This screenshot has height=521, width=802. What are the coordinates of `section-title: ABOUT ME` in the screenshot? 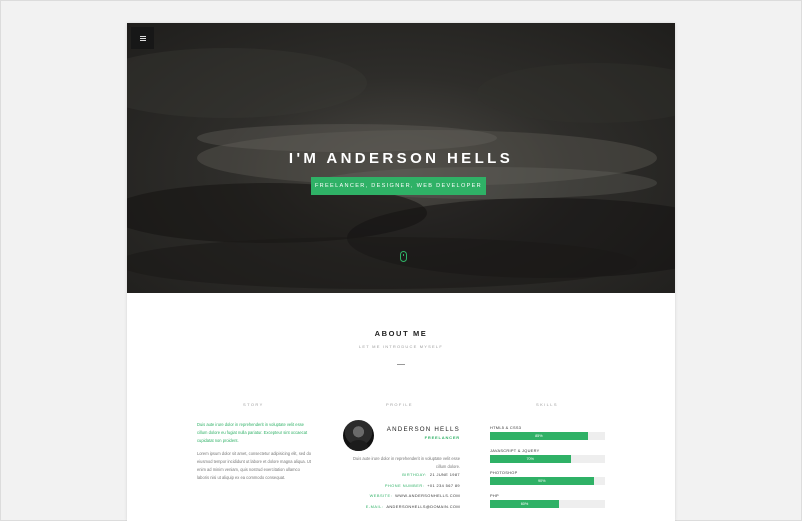 It's located at (401, 333).